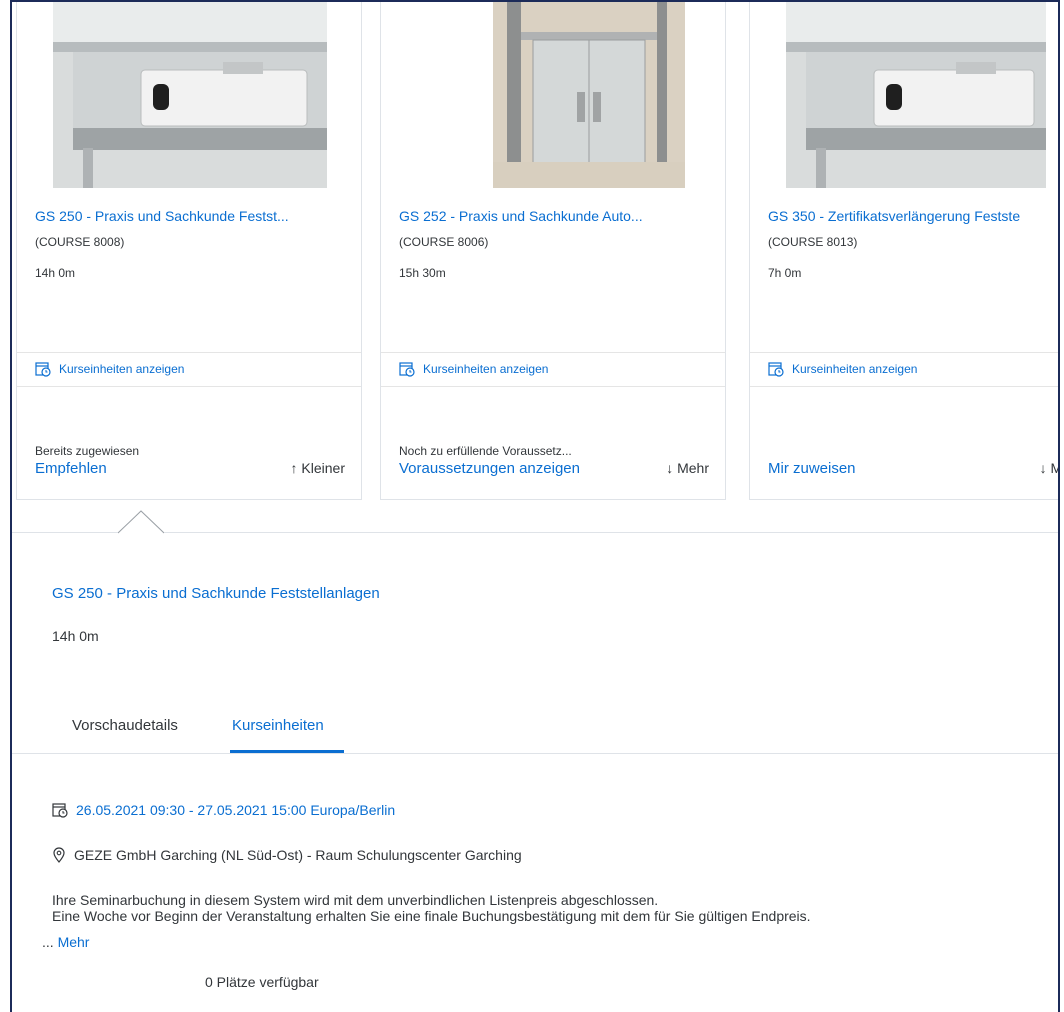 The height and width of the screenshot is (1012, 1064). Describe the element at coordinates (80, 242) in the screenshot. I see `course-code: (COURSE 8008)` at that location.